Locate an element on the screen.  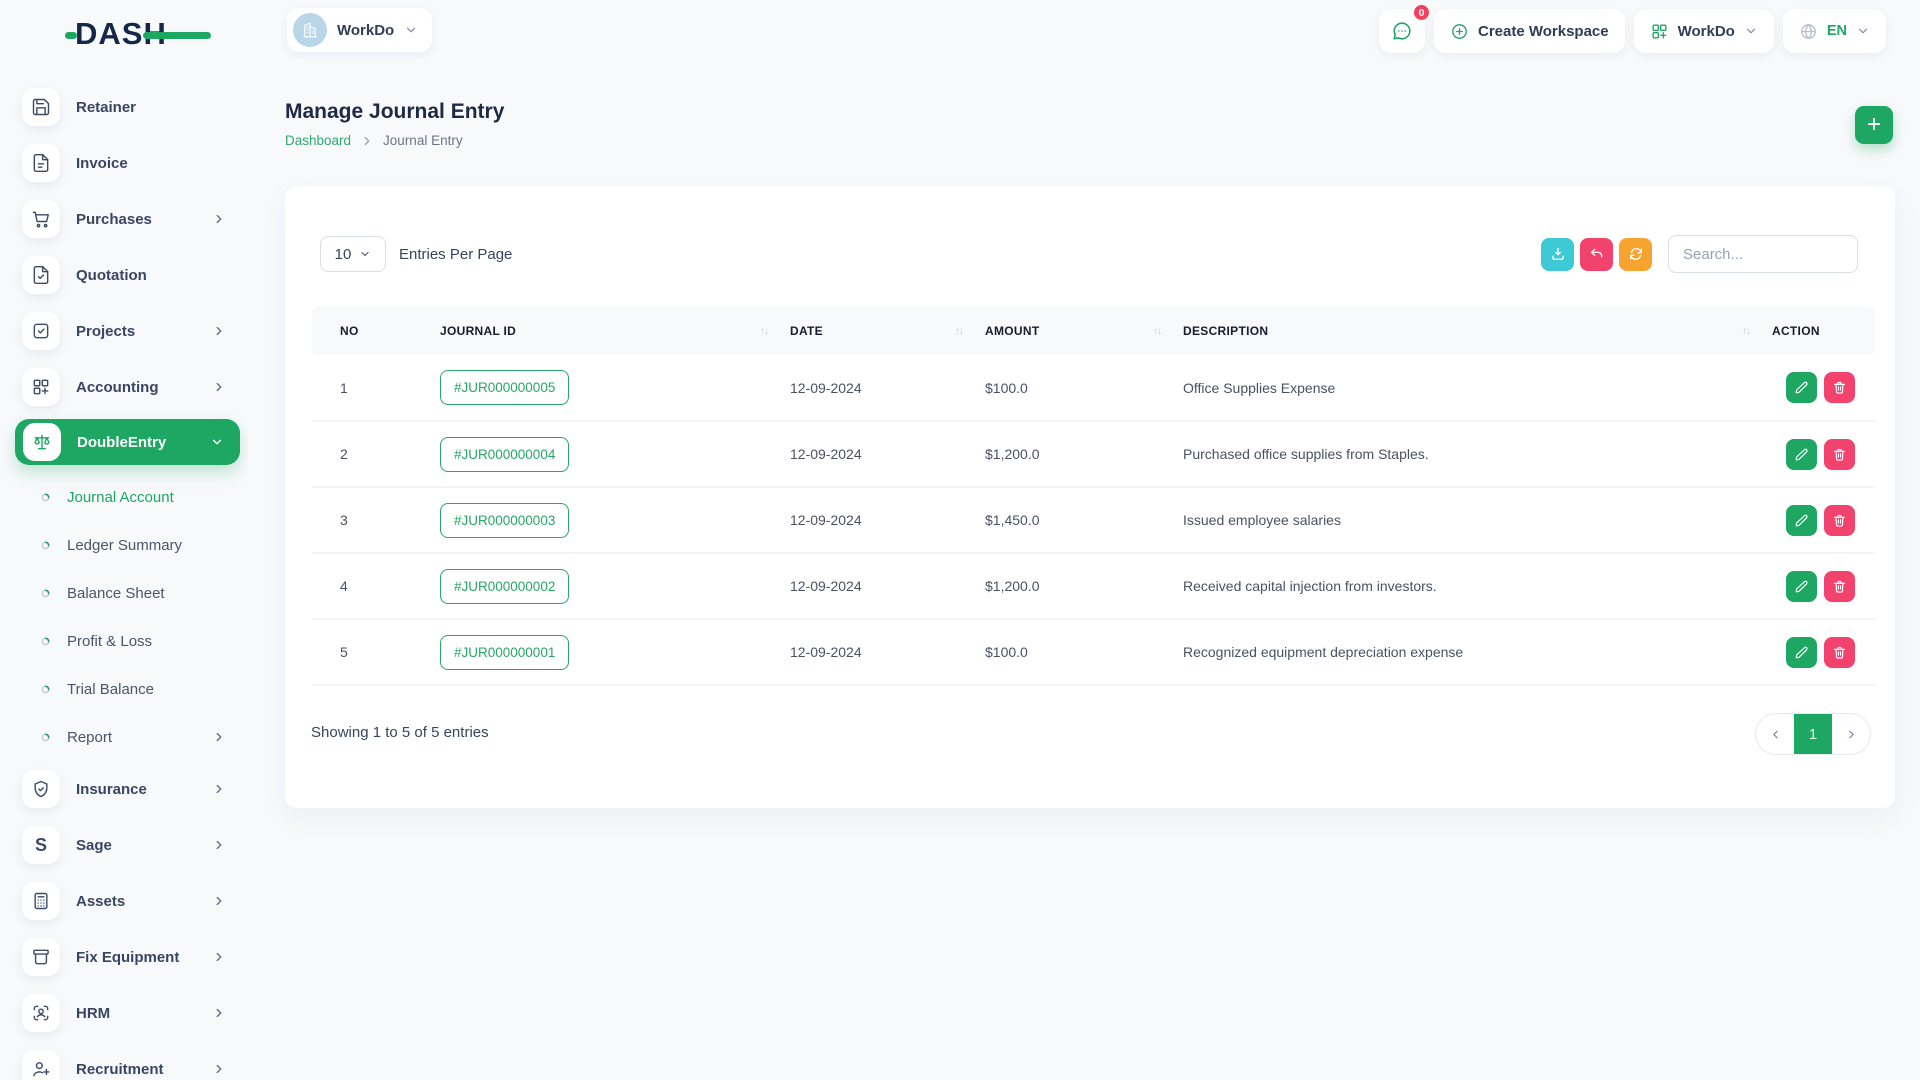
journal-id-badge: #JUR000000003 is located at coordinates (505, 520).